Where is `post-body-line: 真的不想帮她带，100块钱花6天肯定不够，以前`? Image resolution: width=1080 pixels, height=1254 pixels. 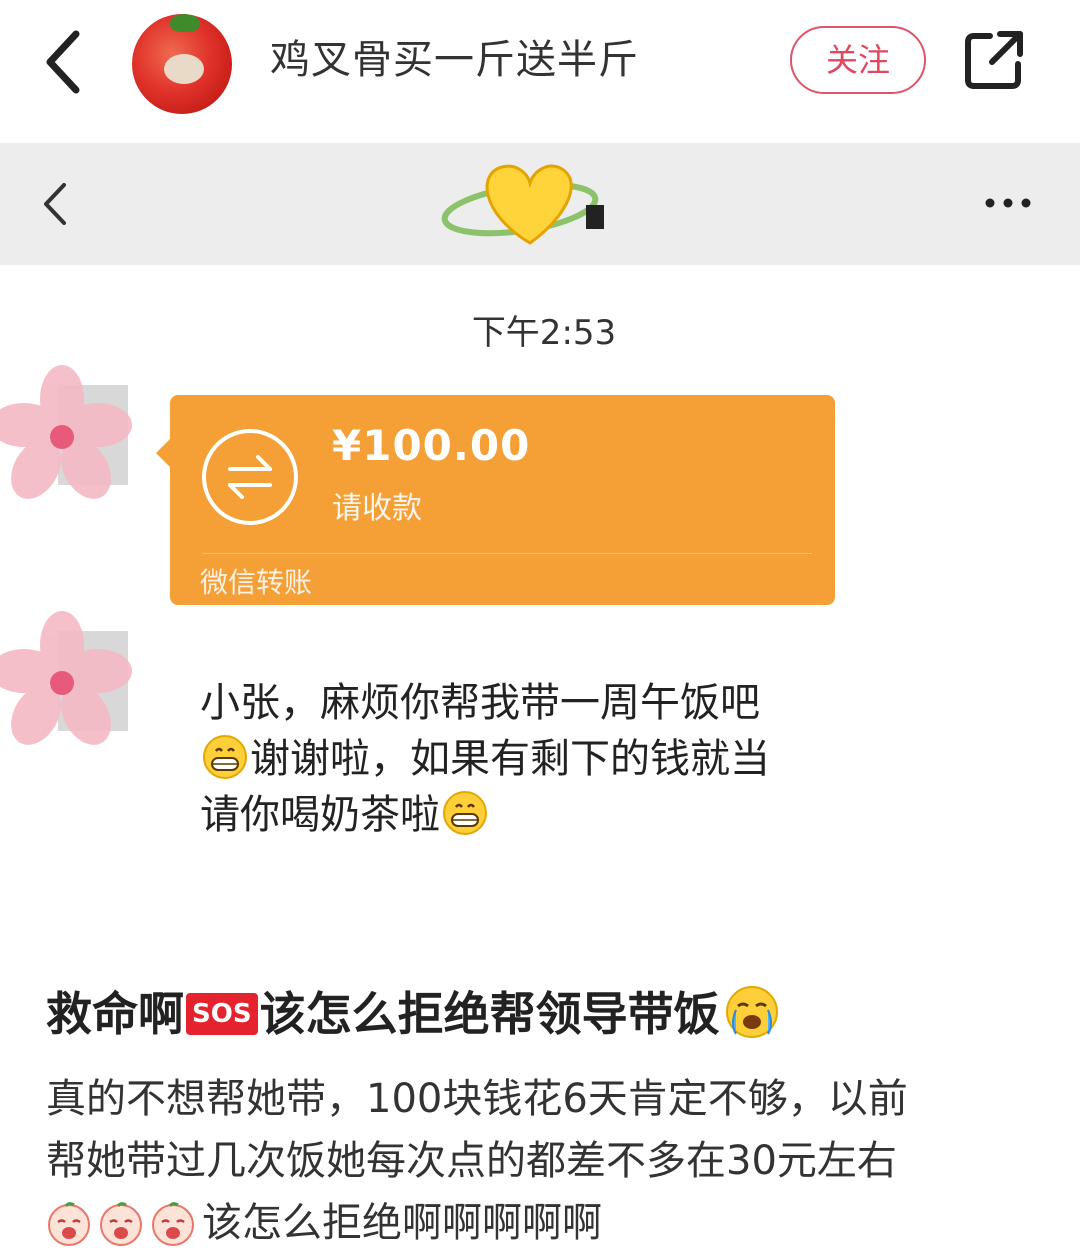 post-body-line: 真的不想帮她带，100块钱花6天肯定不够，以前 is located at coordinates (477, 1099).